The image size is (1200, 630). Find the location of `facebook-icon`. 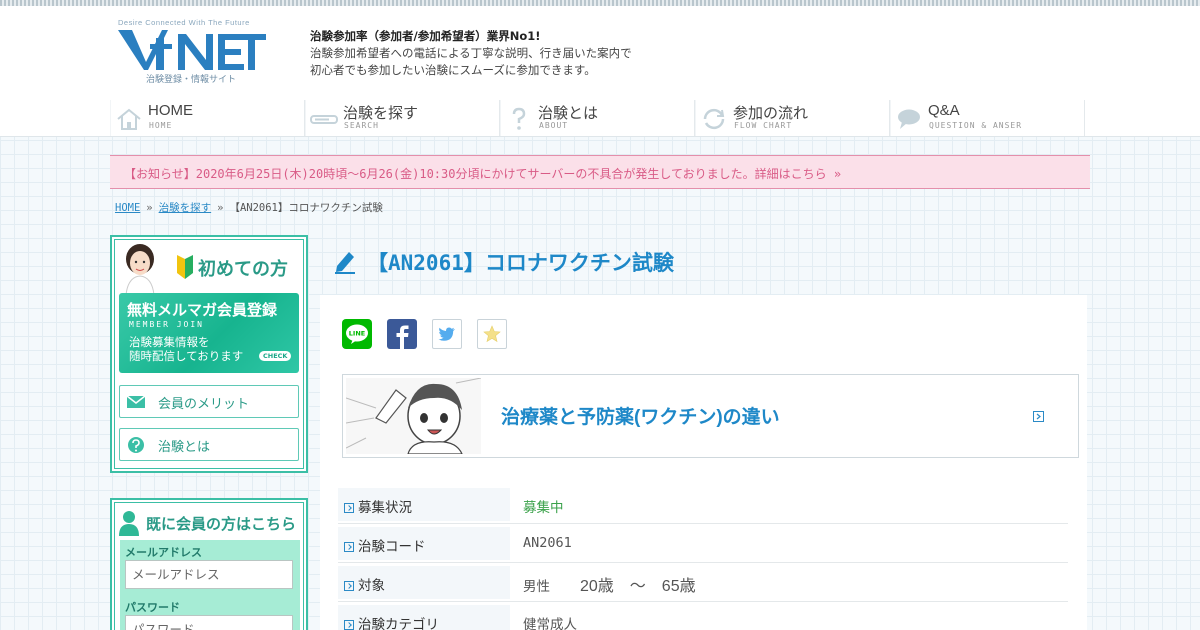

facebook-icon is located at coordinates (402, 337).